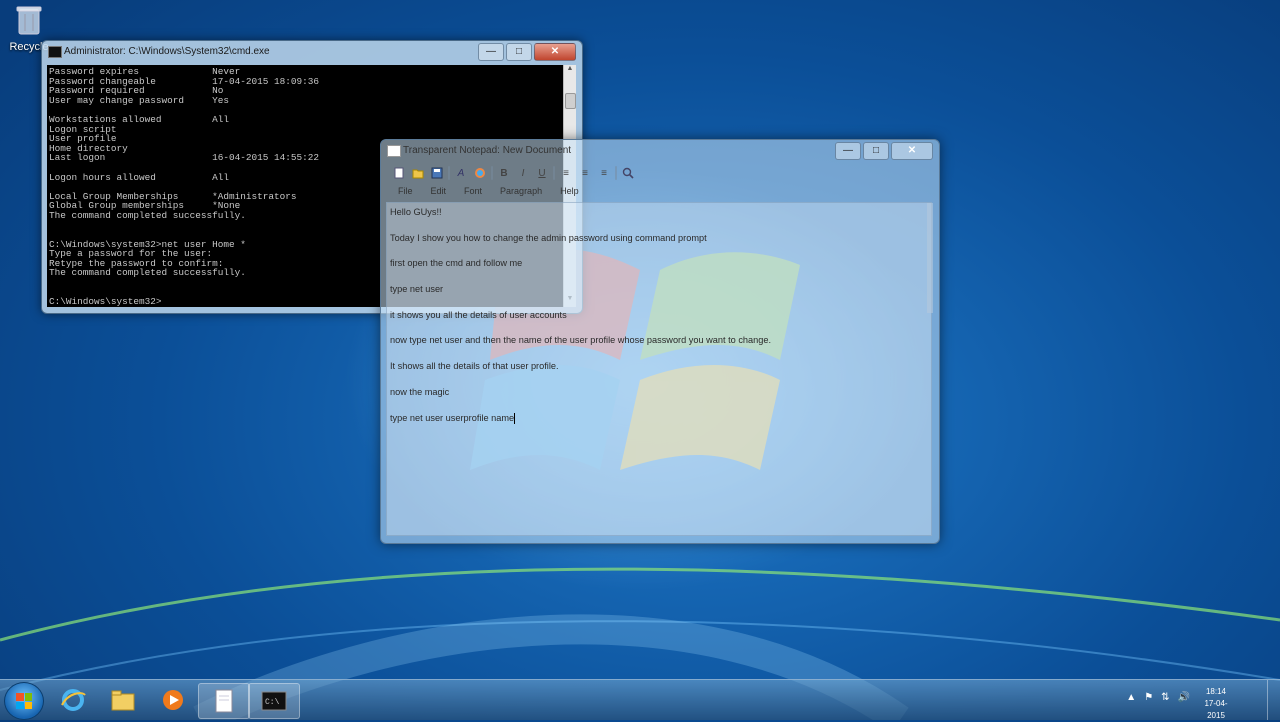 The image size is (1280, 722). What do you see at coordinates (487, 150) in the screenshot?
I see `notepad-title: Transparent Notepad: New Document` at bounding box center [487, 150].